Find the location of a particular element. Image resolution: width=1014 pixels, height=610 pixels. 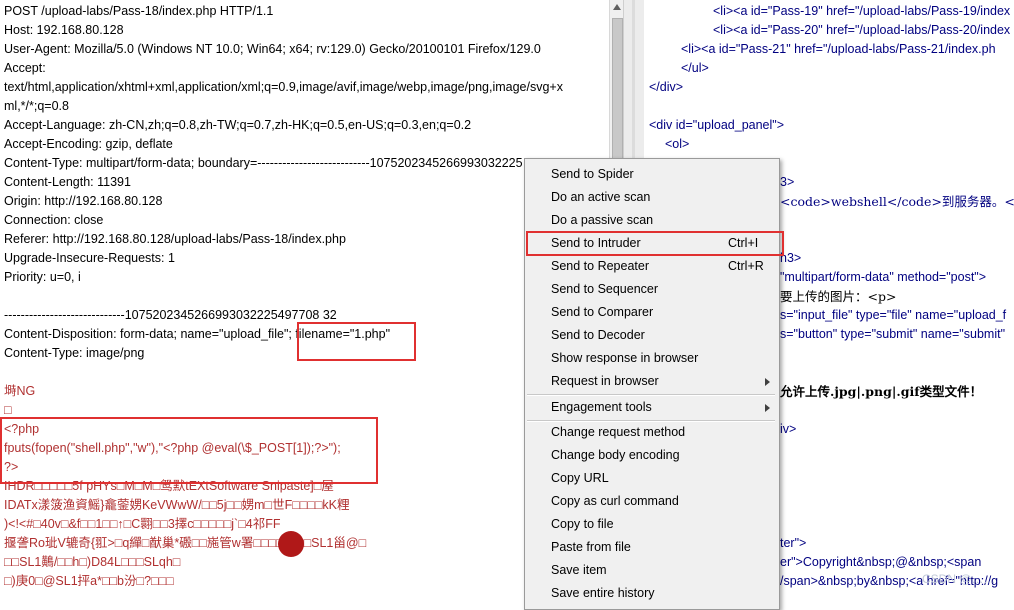

menu-item-copy-as-curl: Copy as curl command is located at coordinates (652, 501).